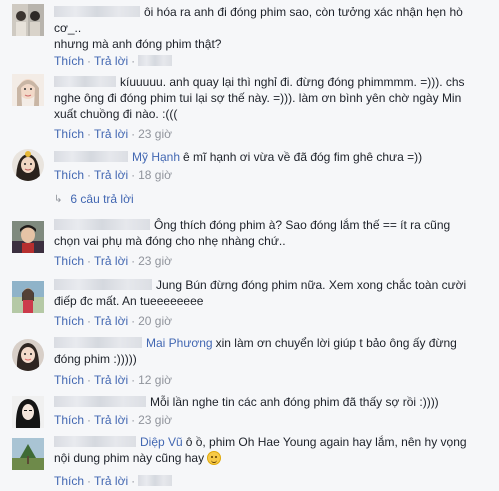  What do you see at coordinates (214, 458) in the screenshot?
I see `smile-emoji-icon` at bounding box center [214, 458].